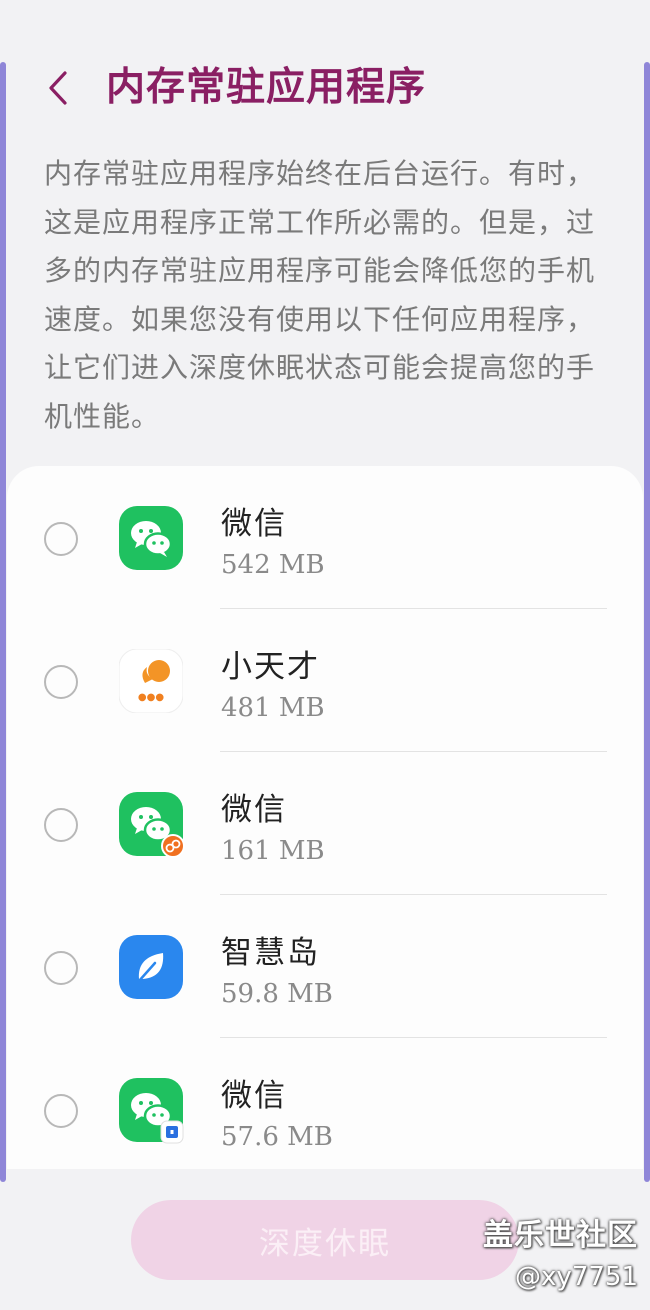  What do you see at coordinates (325, 537) in the screenshot?
I see `list-item-wechat-1: 微信 542 MB` at bounding box center [325, 537].